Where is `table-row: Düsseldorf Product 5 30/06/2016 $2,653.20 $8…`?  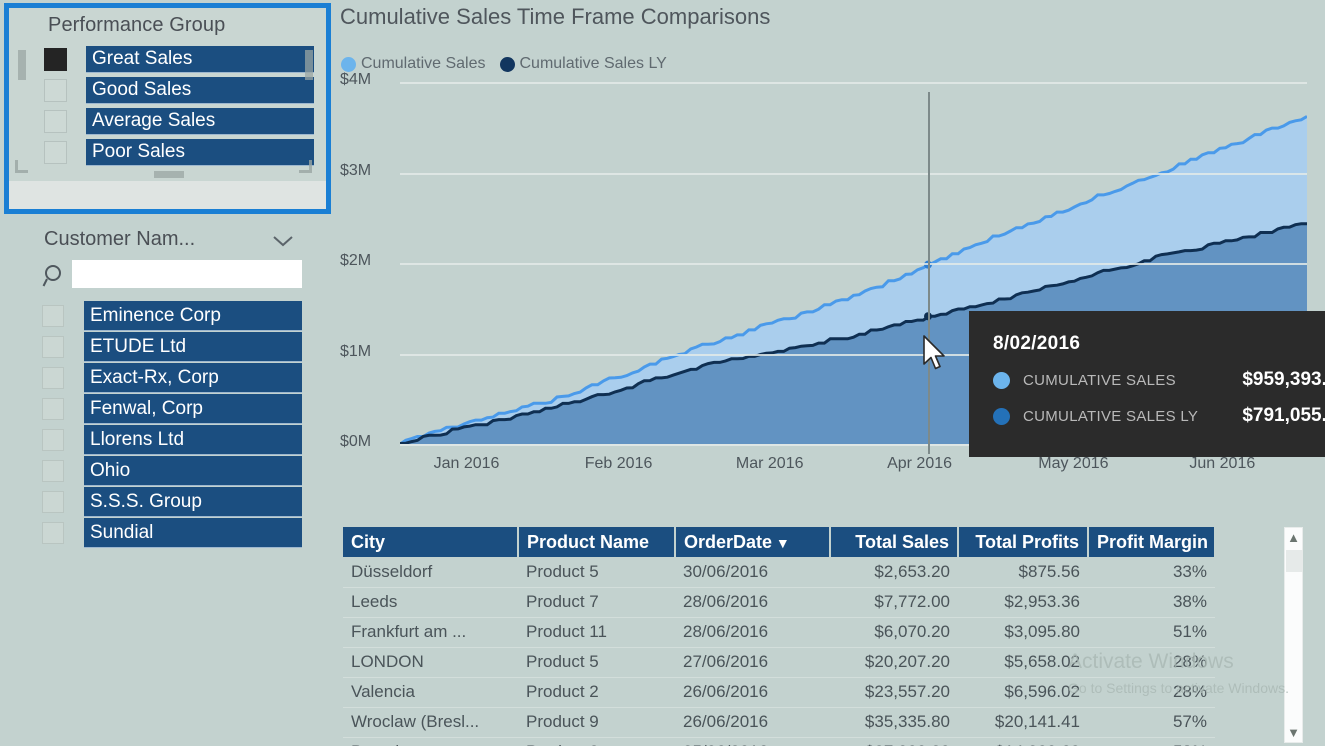
table-row: Düsseldorf Product 5 30/06/2016 $2,653.20 $8… is located at coordinates (779, 572).